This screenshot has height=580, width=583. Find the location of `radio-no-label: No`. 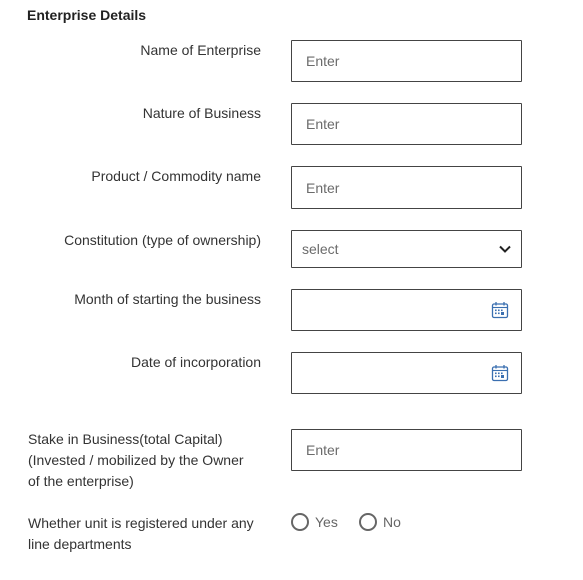

radio-no-label: No is located at coordinates (392, 522).